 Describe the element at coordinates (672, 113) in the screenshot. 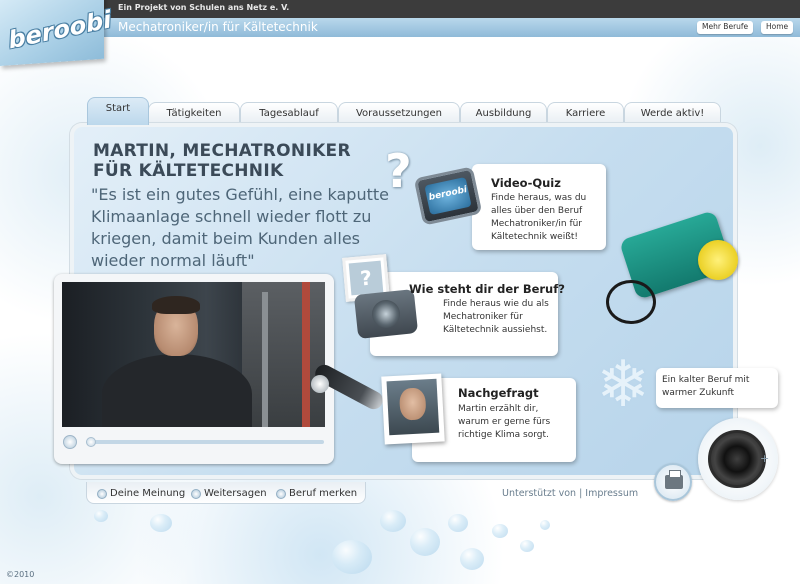

I see `tab-werde-aktiv: Werde aktiv!` at that location.